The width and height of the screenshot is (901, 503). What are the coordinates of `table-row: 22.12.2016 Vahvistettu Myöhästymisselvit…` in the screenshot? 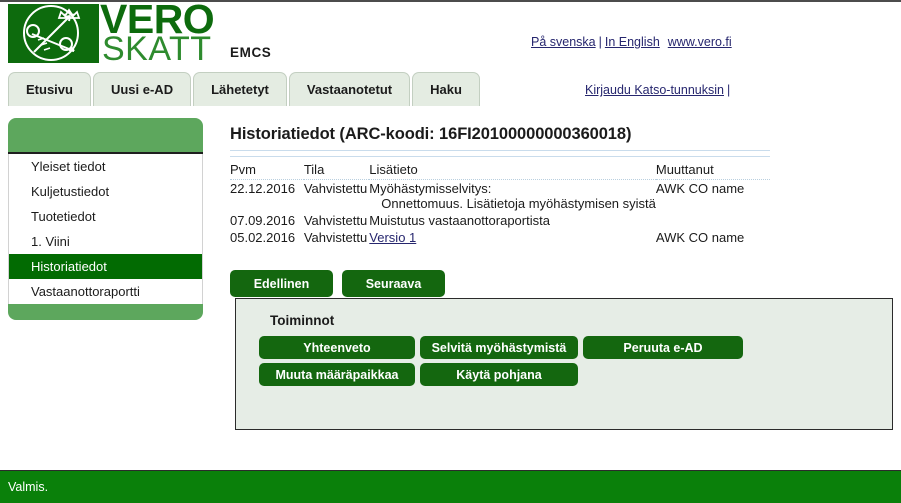 It's located at (500, 196).